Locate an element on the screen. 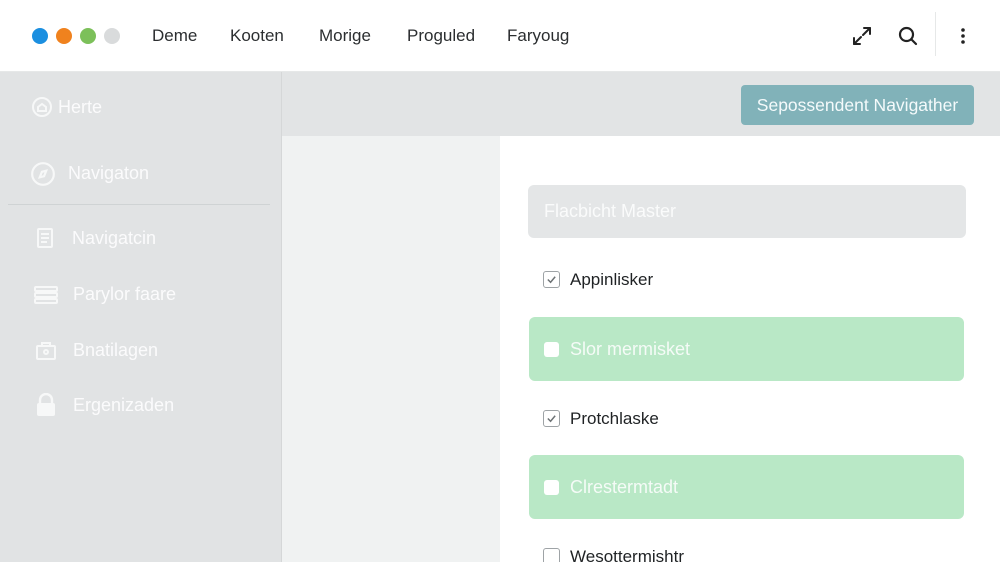  sidebar-item-label: Parylor faare is located at coordinates (125, 294).